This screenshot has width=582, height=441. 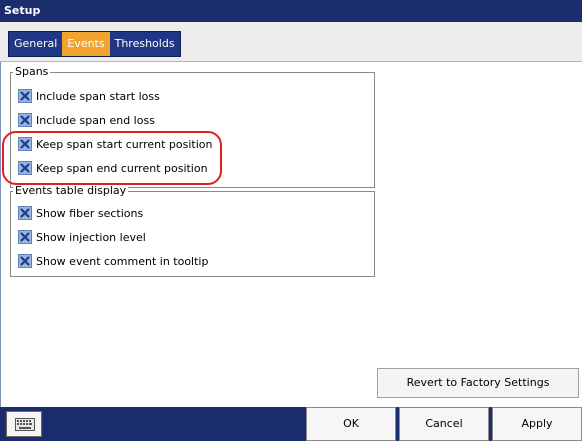 What do you see at coordinates (291, 11) in the screenshot?
I see `window-title: Setup` at bounding box center [291, 11].